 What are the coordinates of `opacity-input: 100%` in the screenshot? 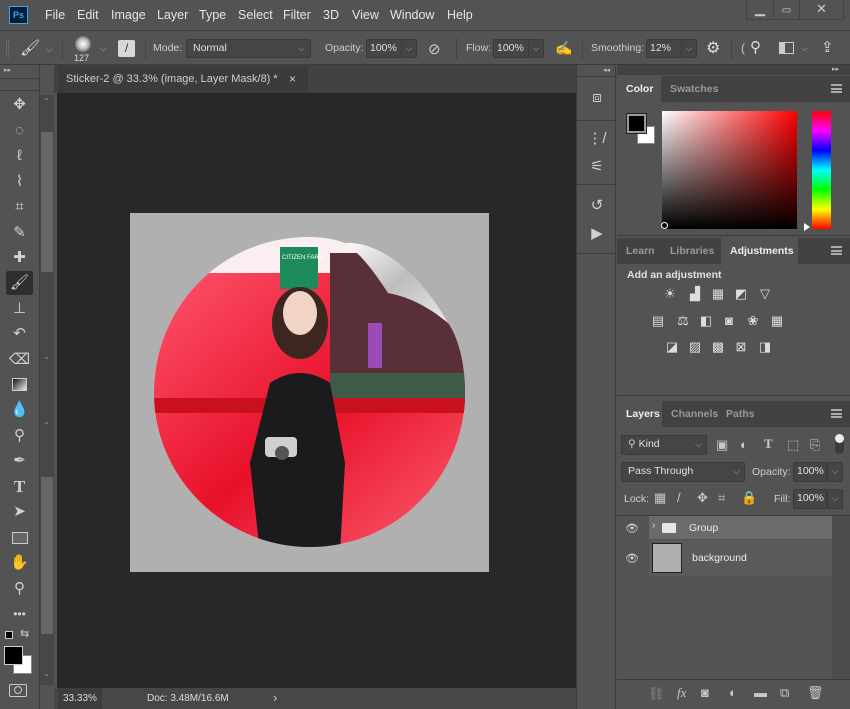 It's located at (384, 48).